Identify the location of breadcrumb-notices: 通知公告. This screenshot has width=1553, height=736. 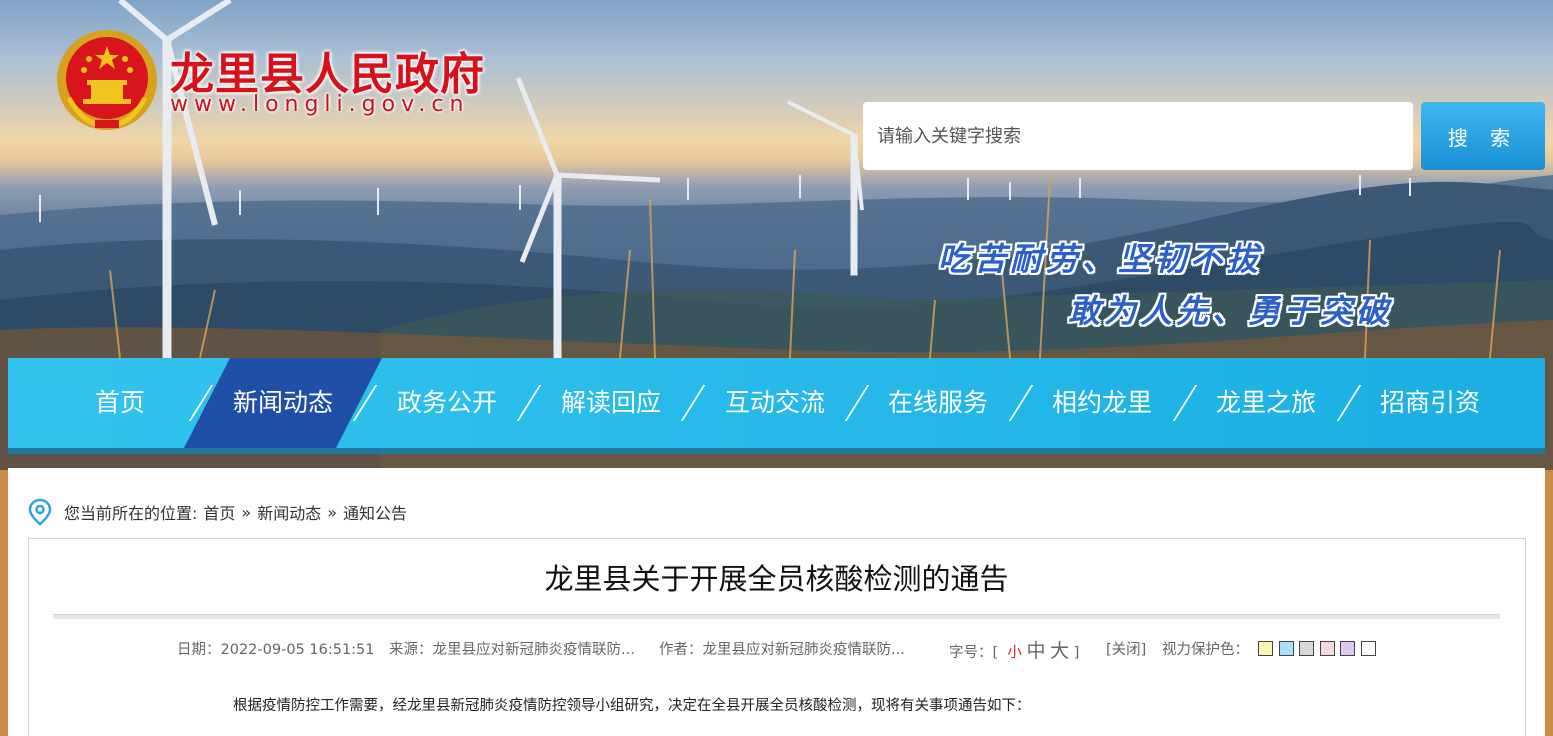
(375, 512).